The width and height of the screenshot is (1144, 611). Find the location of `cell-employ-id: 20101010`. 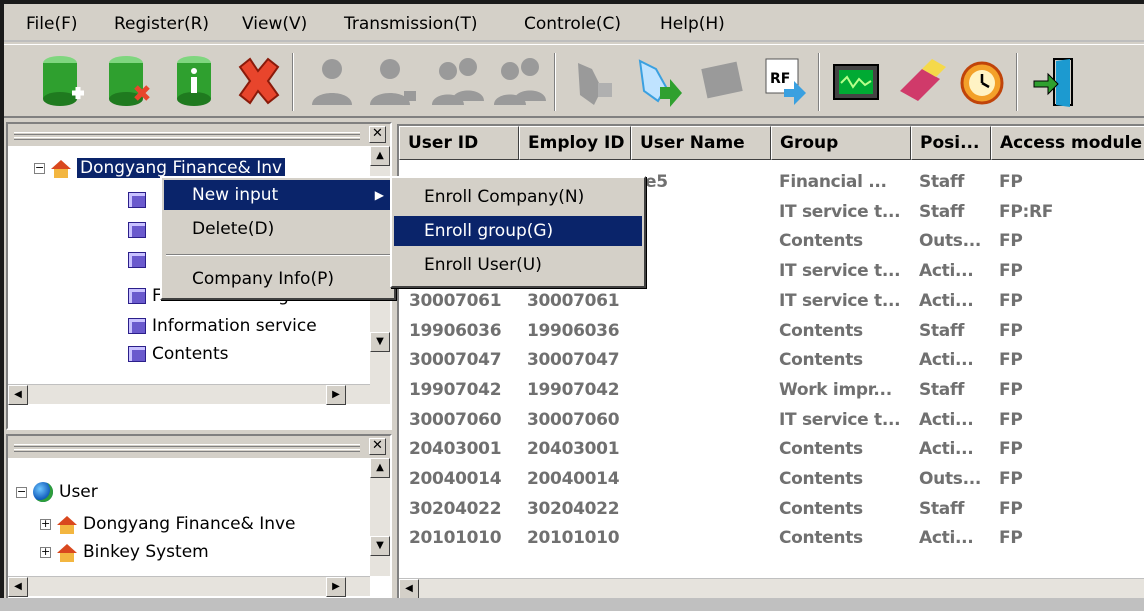

cell-employ-id: 20101010 is located at coordinates (573, 538).